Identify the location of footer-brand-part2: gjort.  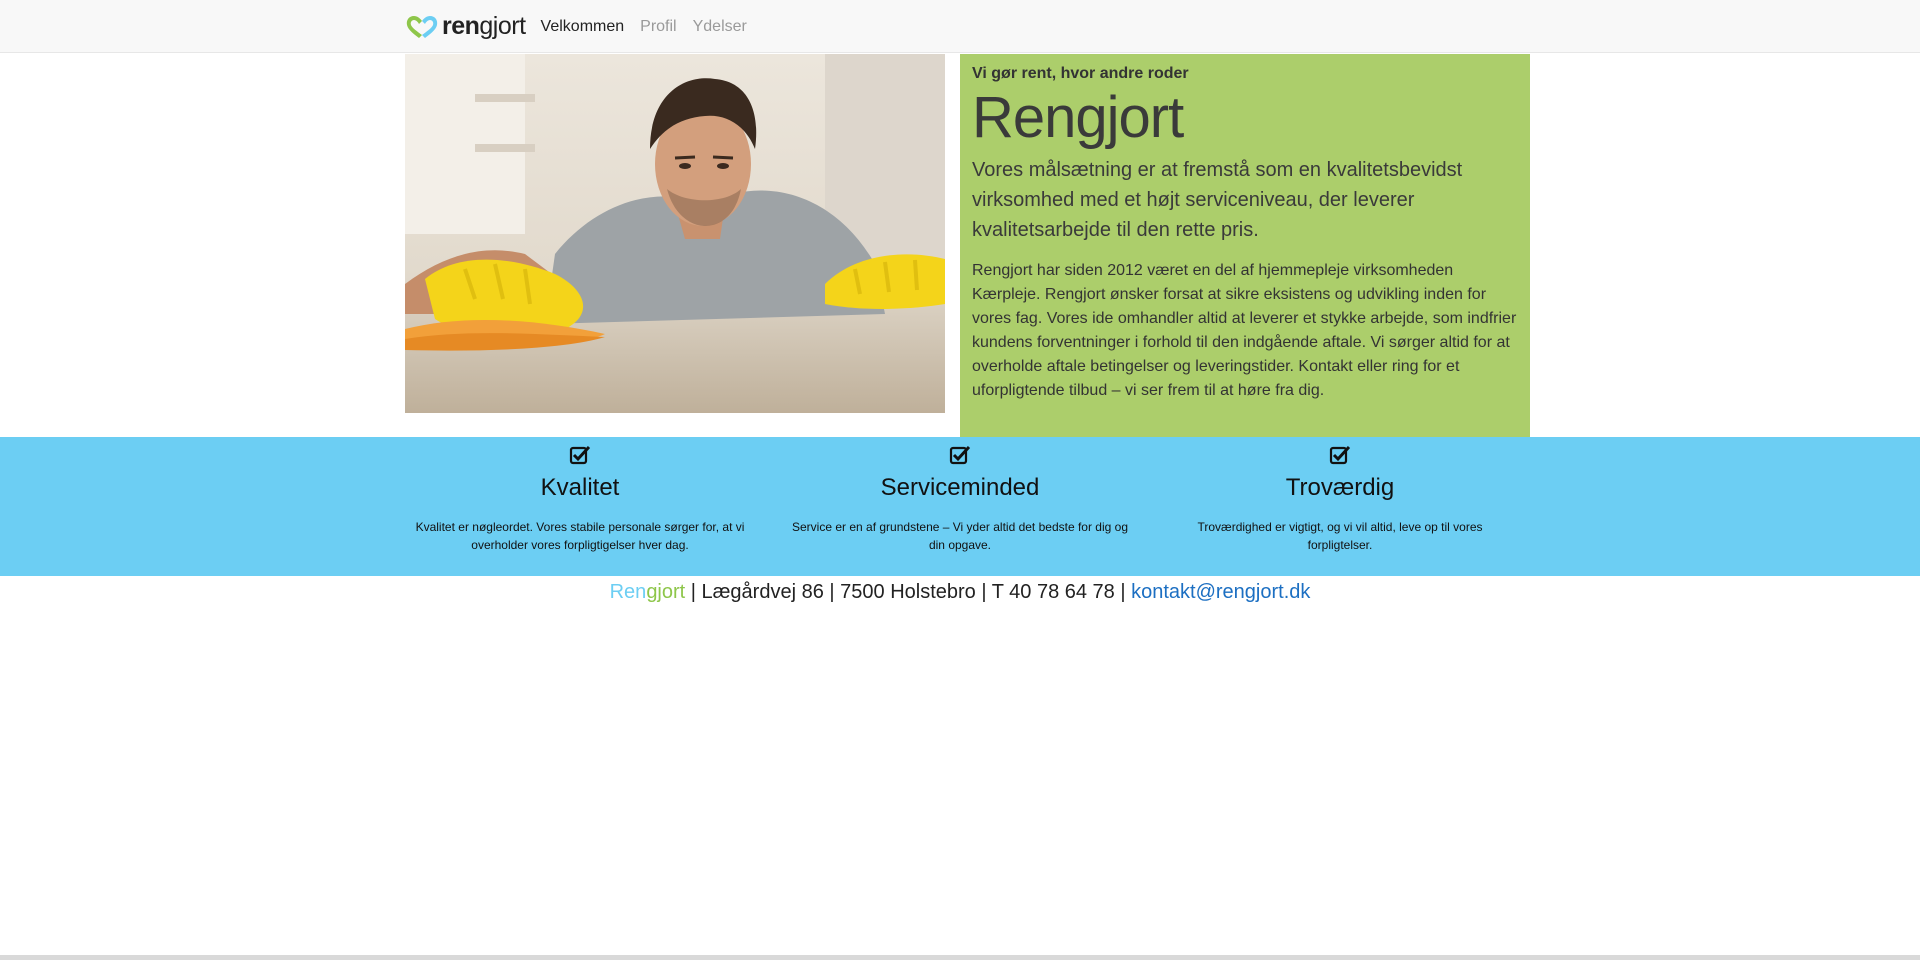
(666, 592).